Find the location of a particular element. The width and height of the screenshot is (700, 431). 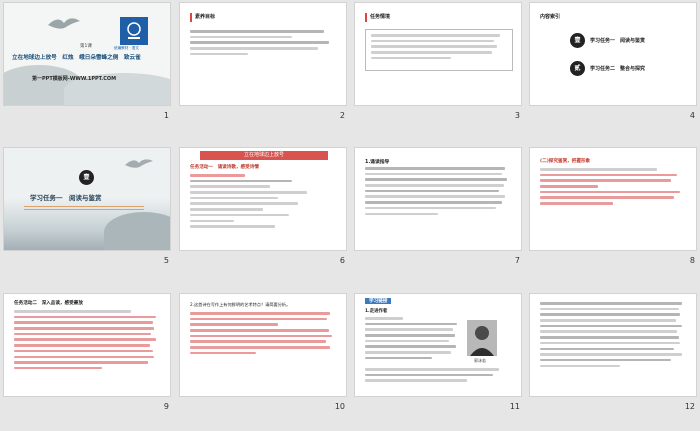

slide-heading: 学习链接 is located at coordinates (378, 301).